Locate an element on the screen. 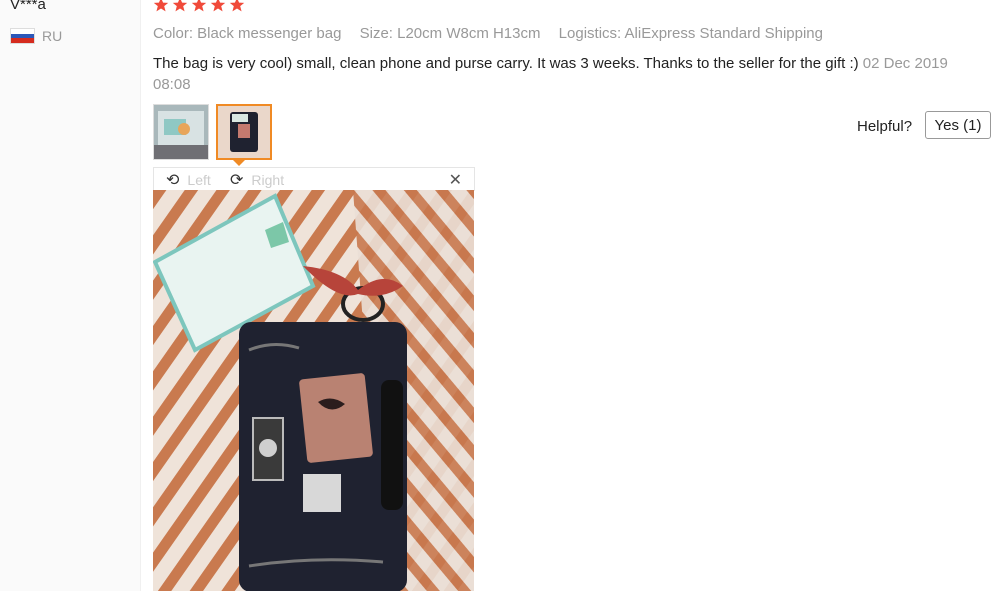 The height and width of the screenshot is (591, 1000). helpful-label: Helpful? is located at coordinates (885, 126).